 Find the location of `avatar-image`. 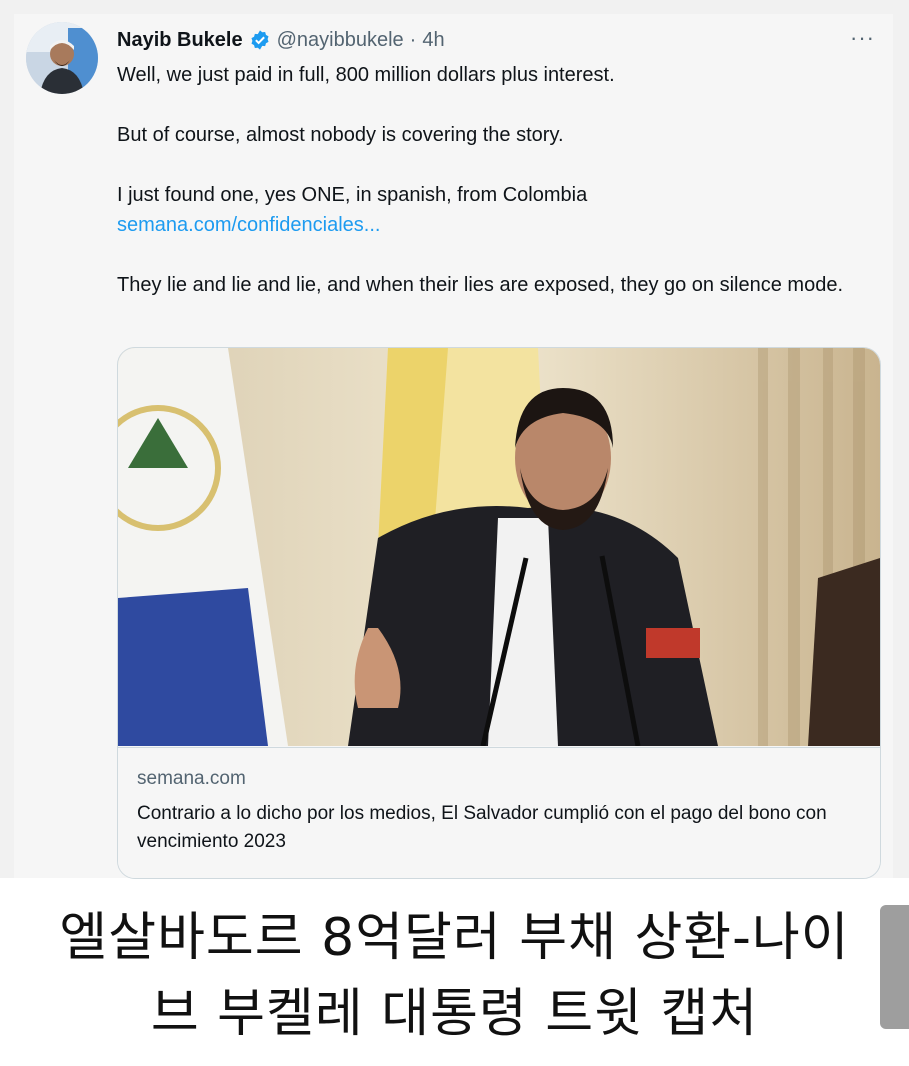

avatar-image is located at coordinates (62, 58).